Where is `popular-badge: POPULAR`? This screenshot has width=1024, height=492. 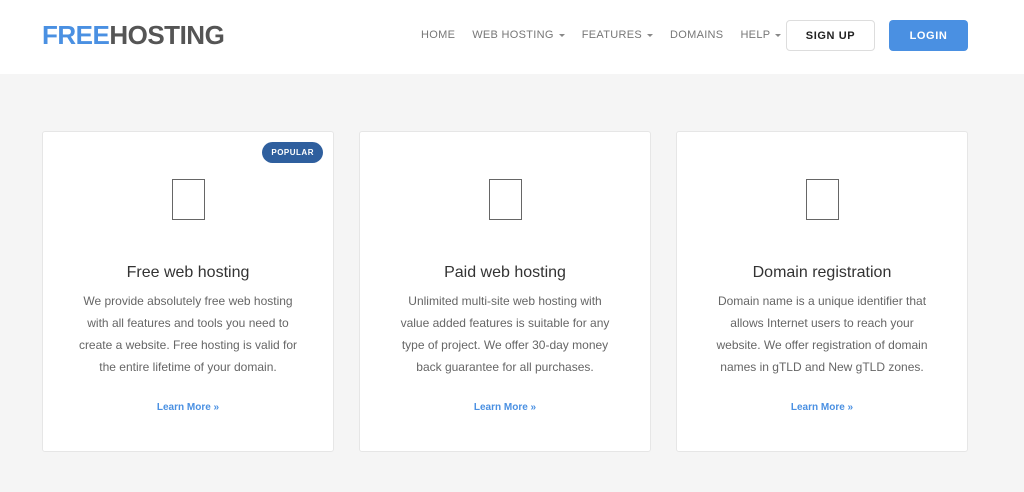 popular-badge: POPULAR is located at coordinates (292, 152).